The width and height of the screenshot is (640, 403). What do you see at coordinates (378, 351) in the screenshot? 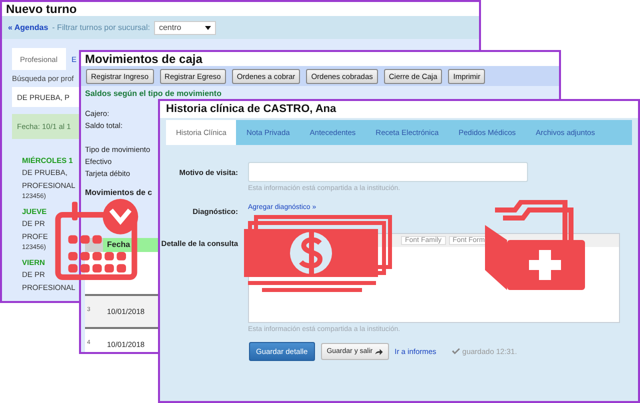
I see `arrow-icon` at bounding box center [378, 351].